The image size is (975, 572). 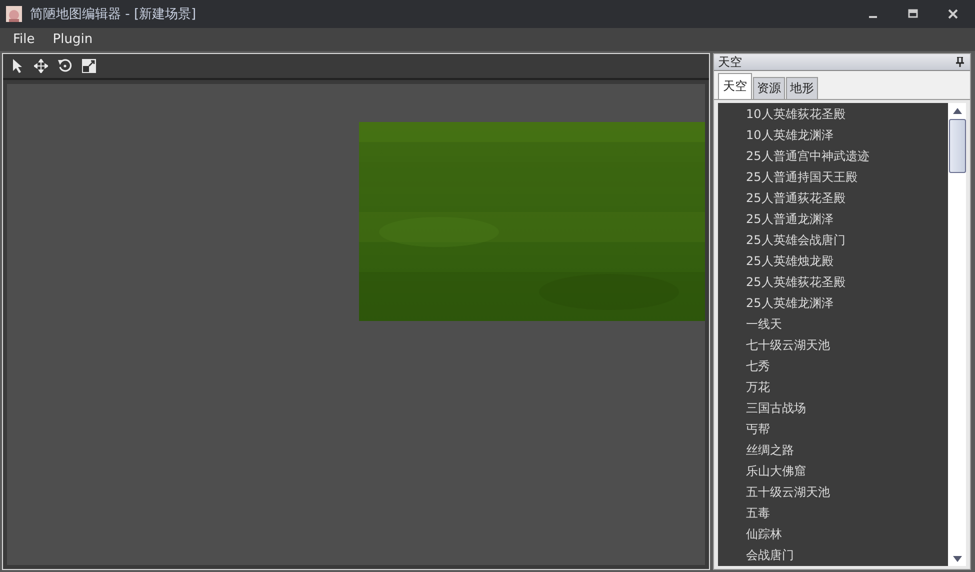 What do you see at coordinates (833, 450) in the screenshot?
I see `list-item: 丝绸之路` at bounding box center [833, 450].